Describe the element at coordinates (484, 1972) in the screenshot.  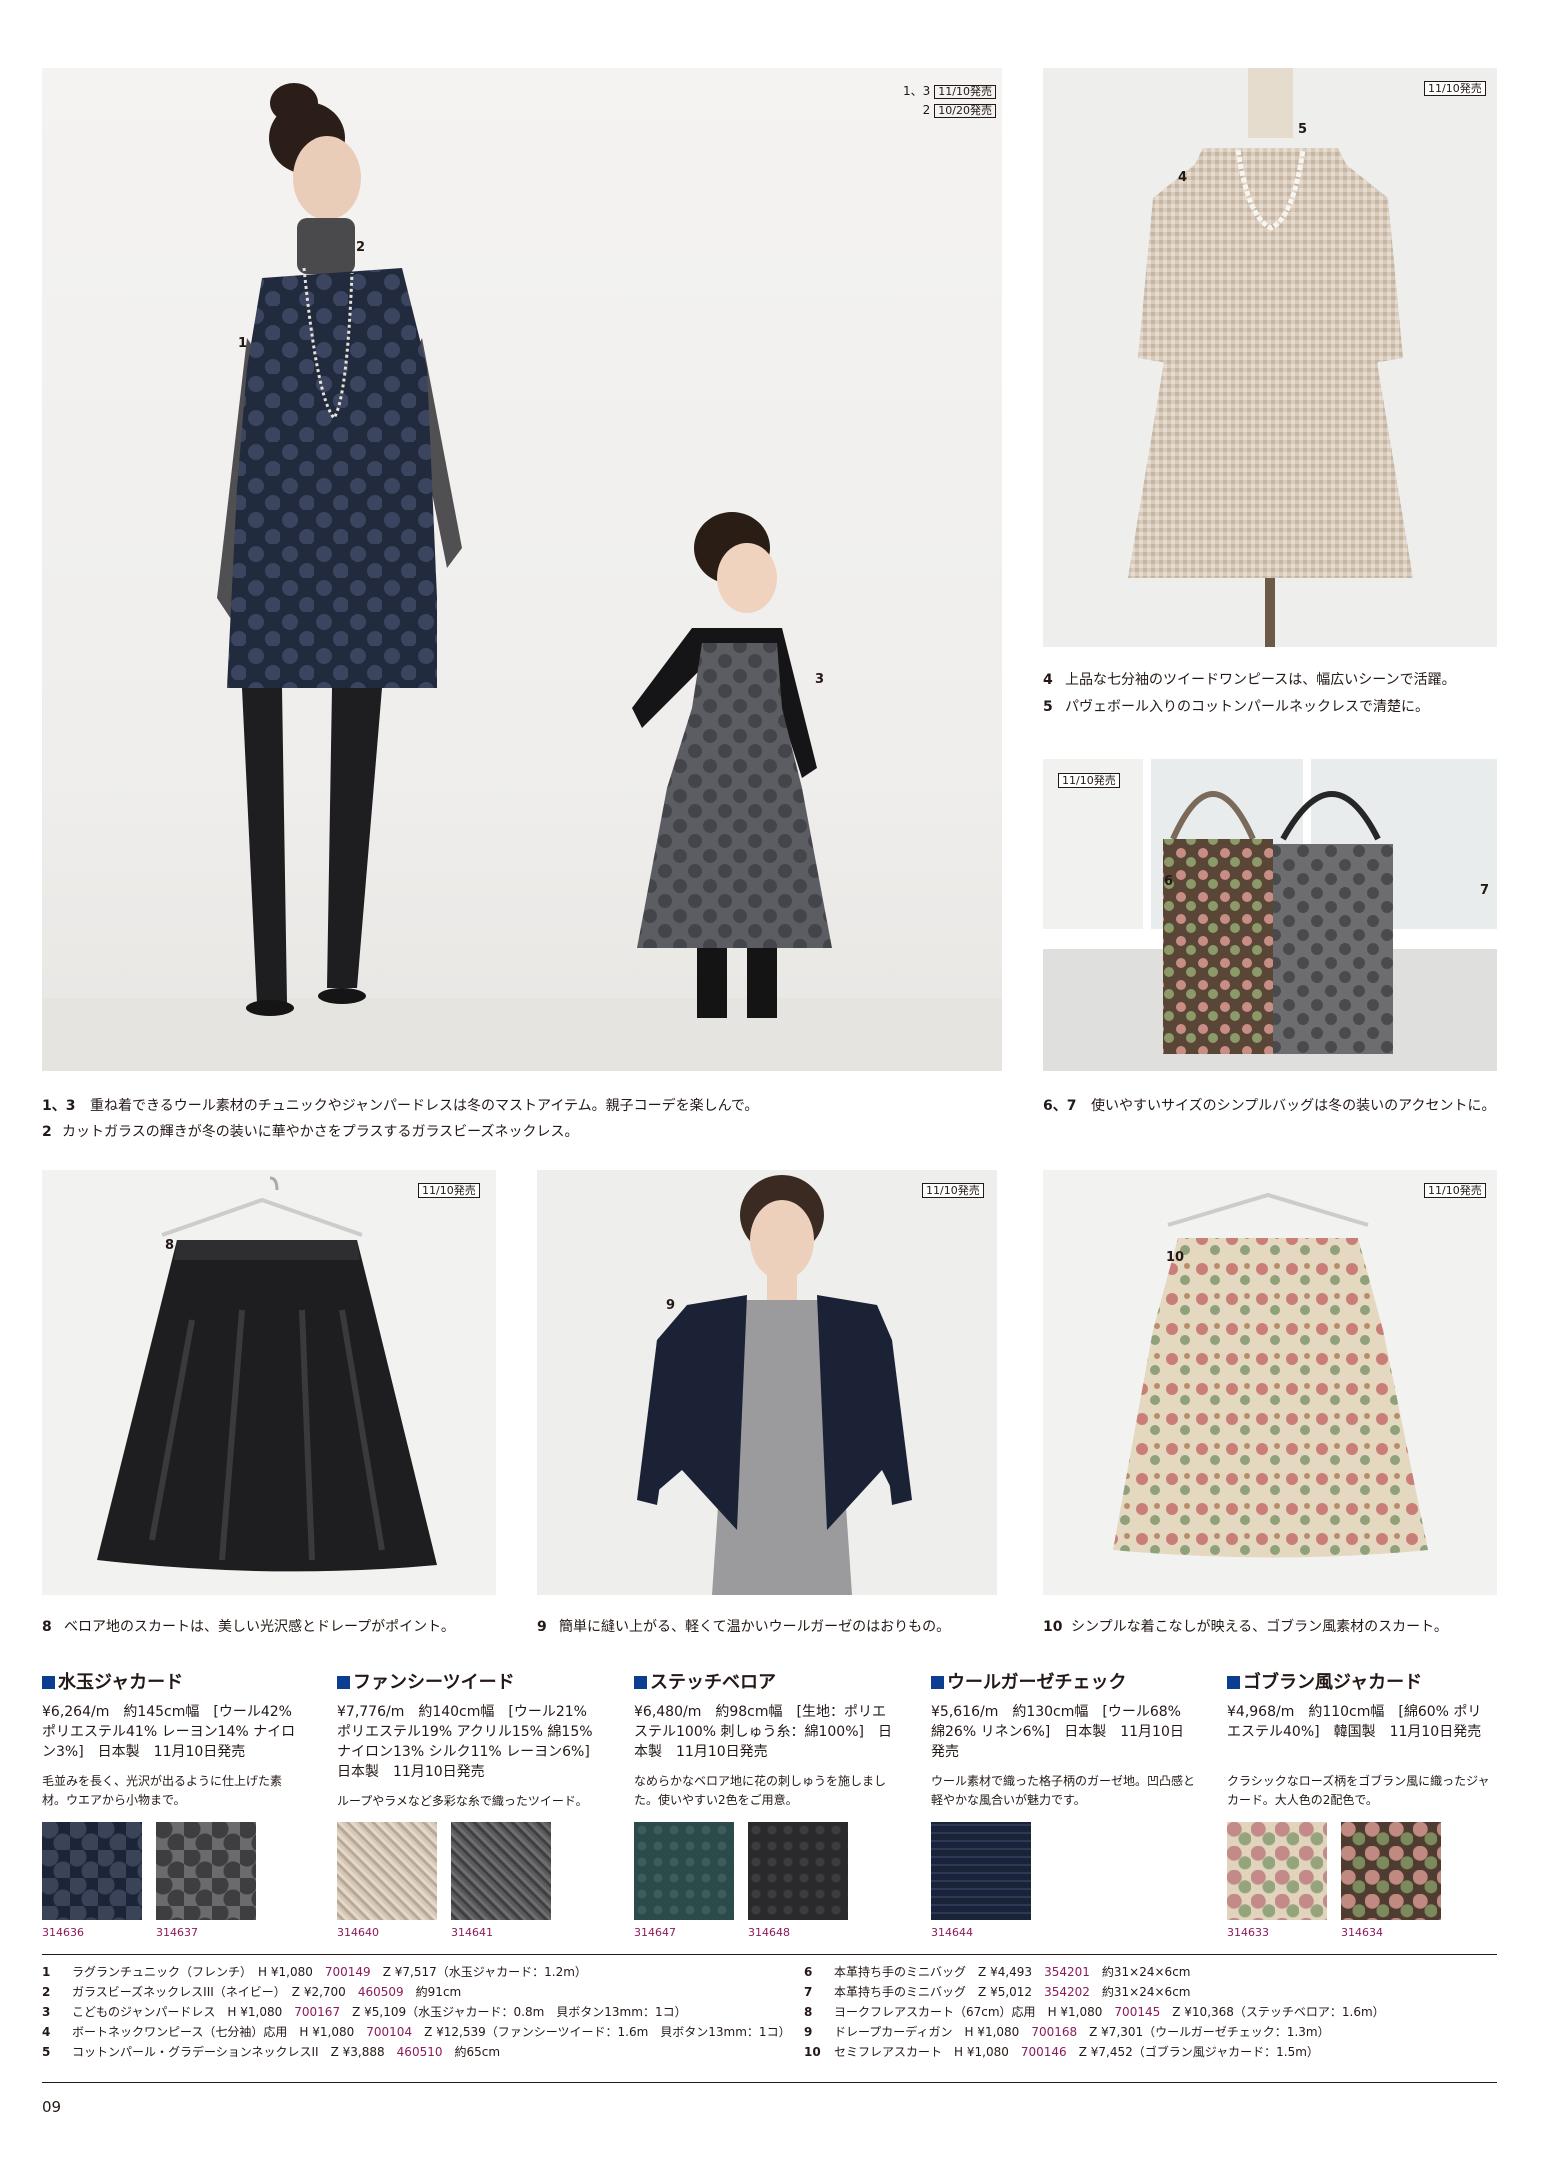
I see `row-detail: Z ¥7,517（水玉ジャカード：1.2m）` at that location.